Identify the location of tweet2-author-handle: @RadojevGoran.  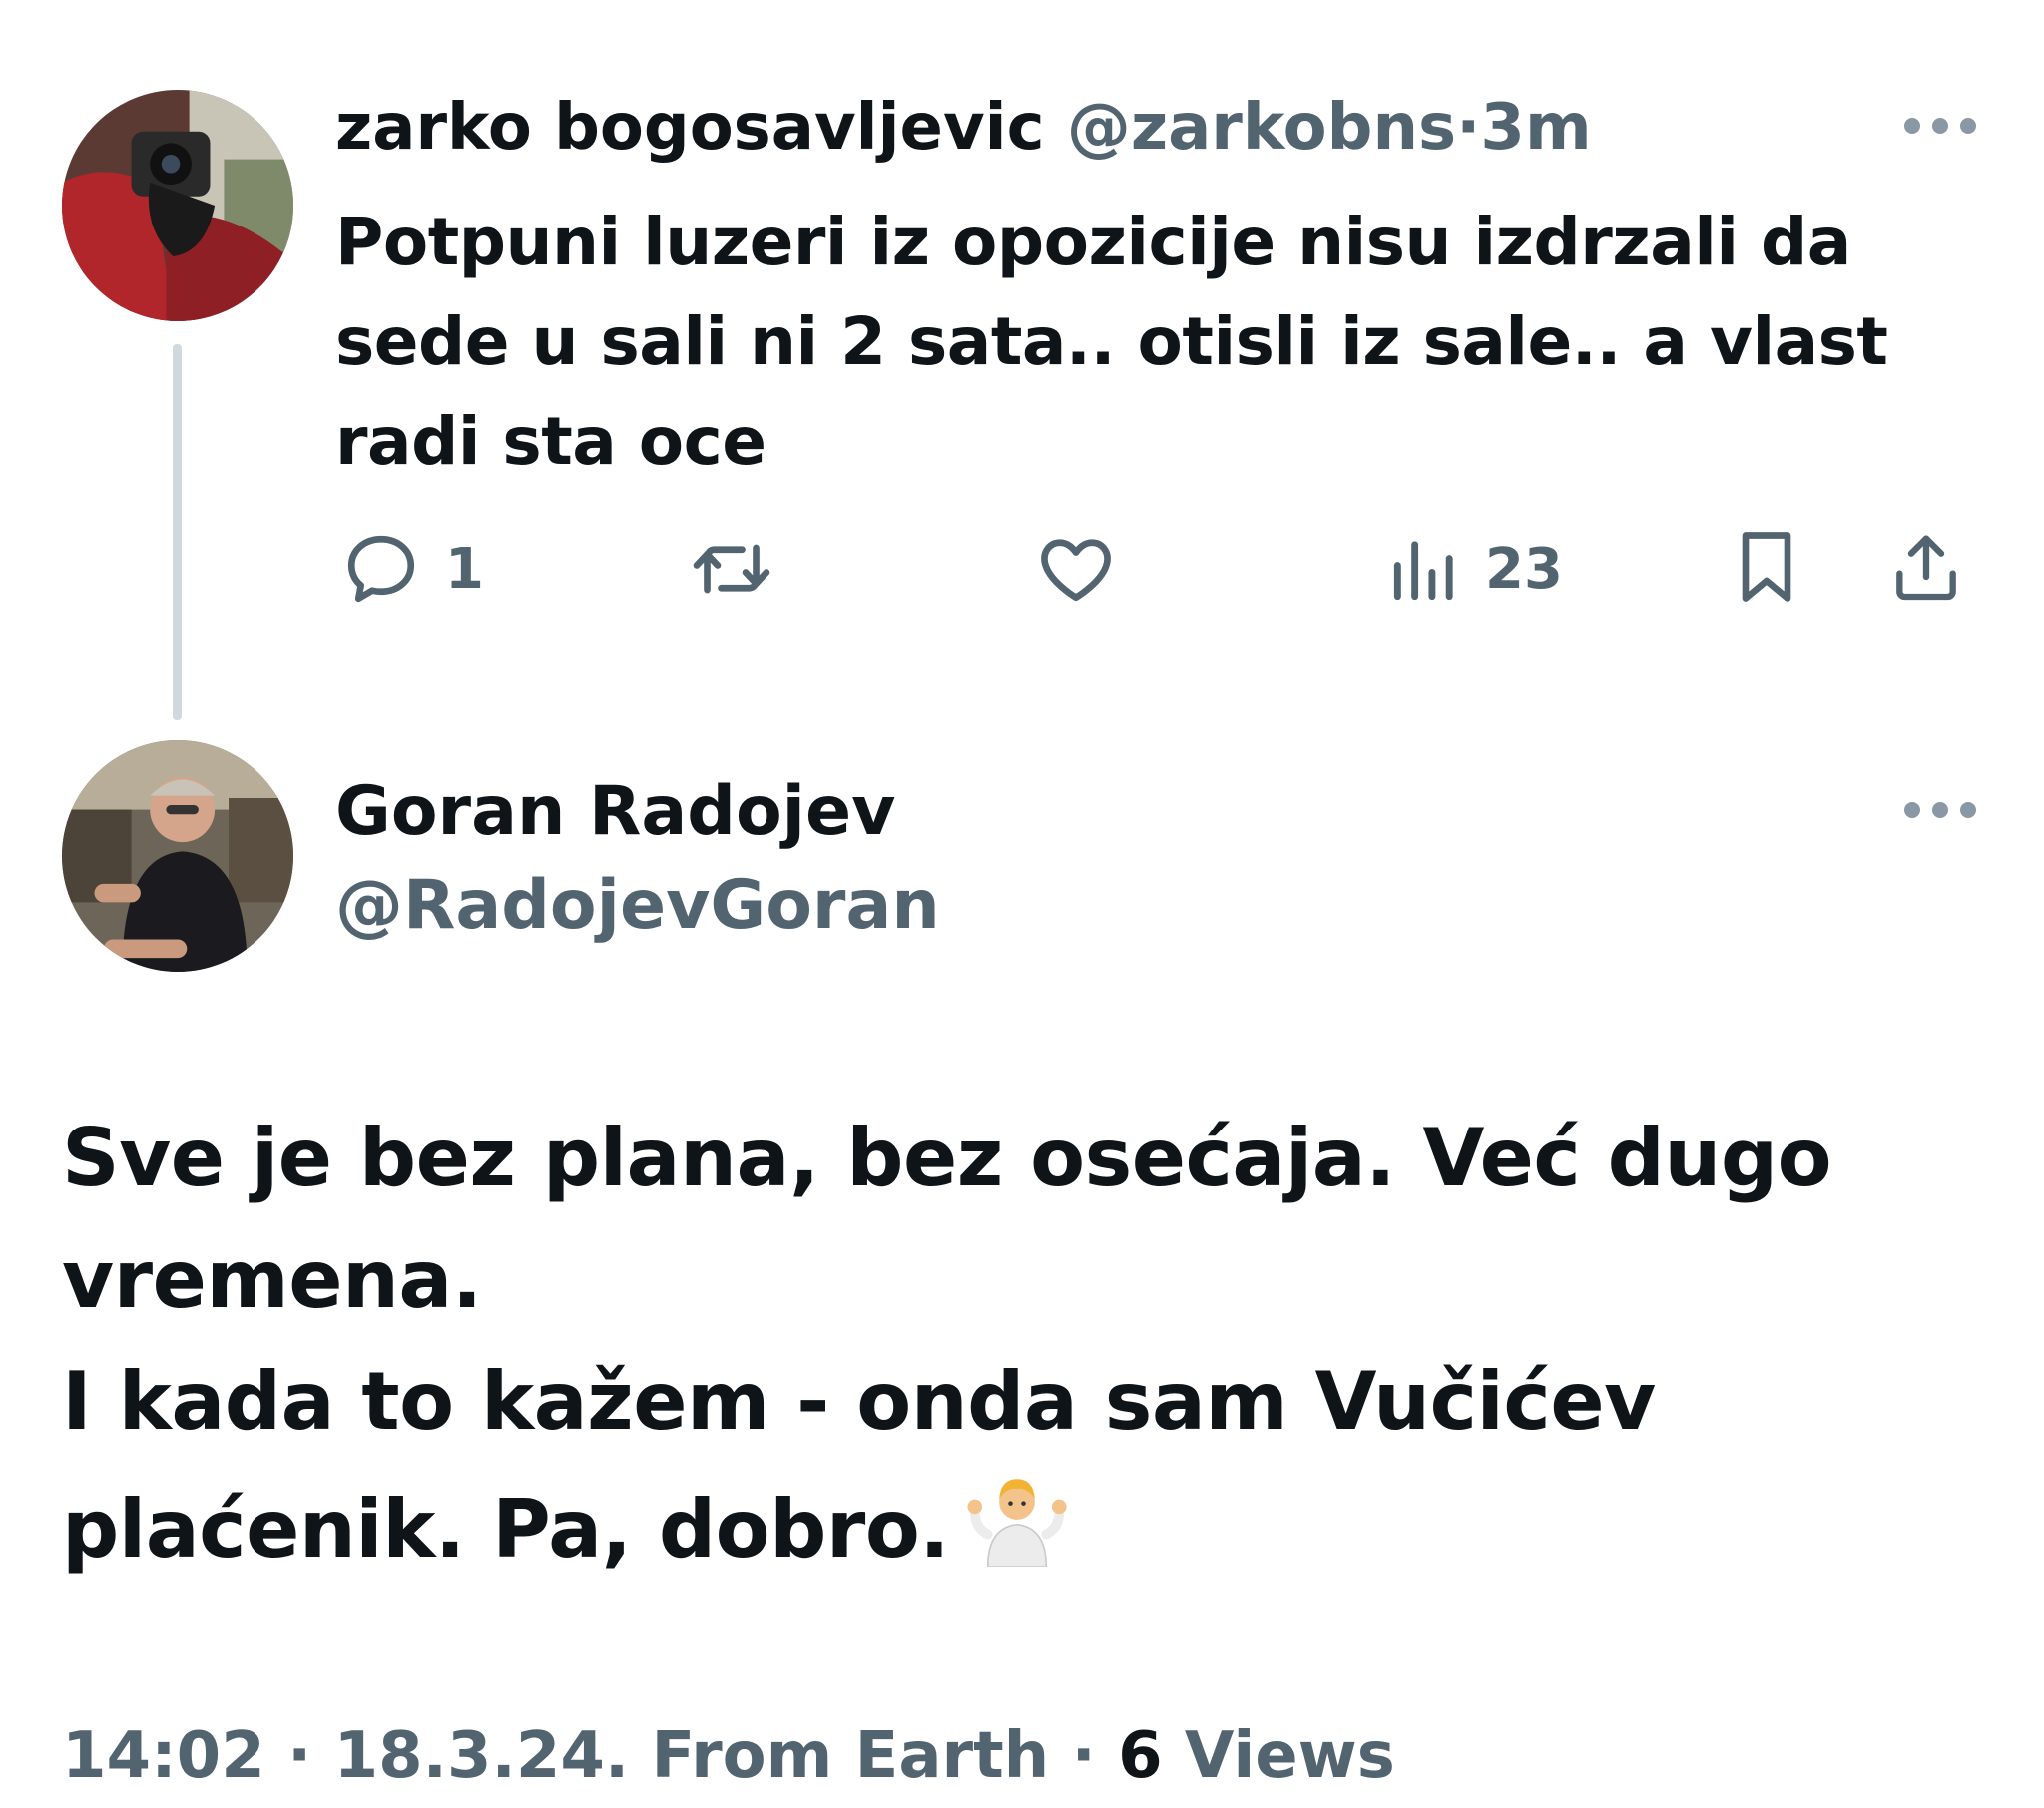
(637, 906).